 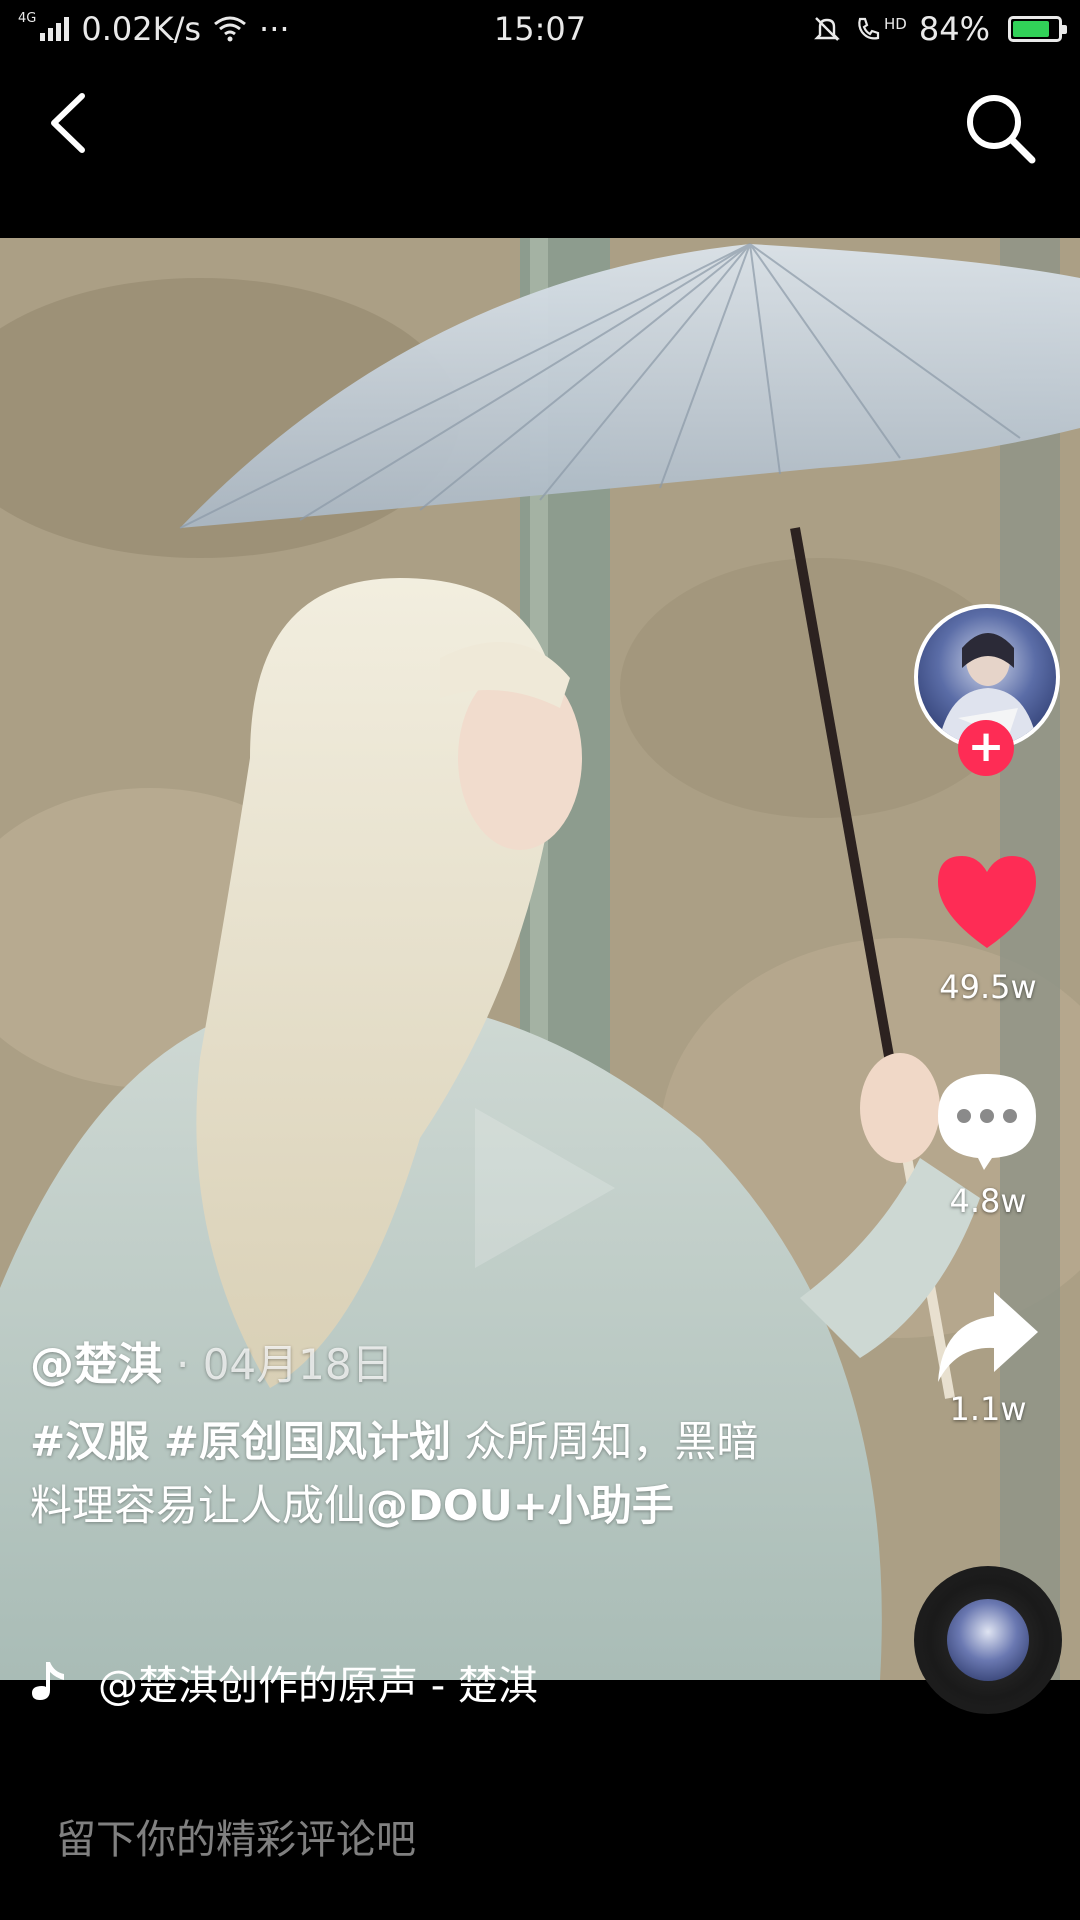 I want to click on author-name: @楚淇, so click(x=96, y=1360).